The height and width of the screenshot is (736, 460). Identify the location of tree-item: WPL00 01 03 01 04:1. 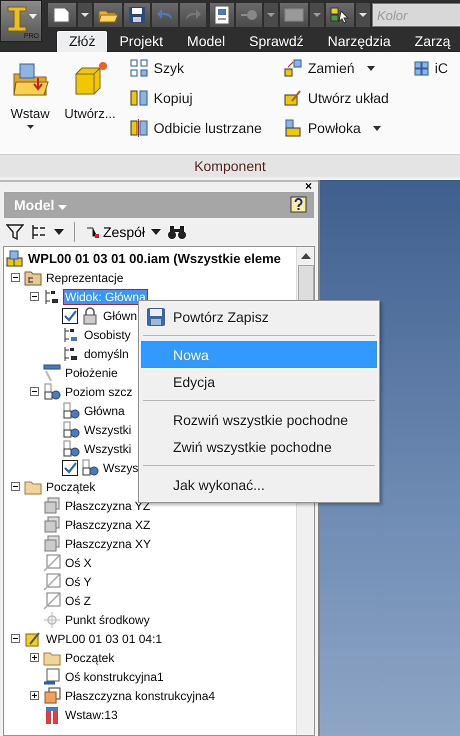
(104, 639).